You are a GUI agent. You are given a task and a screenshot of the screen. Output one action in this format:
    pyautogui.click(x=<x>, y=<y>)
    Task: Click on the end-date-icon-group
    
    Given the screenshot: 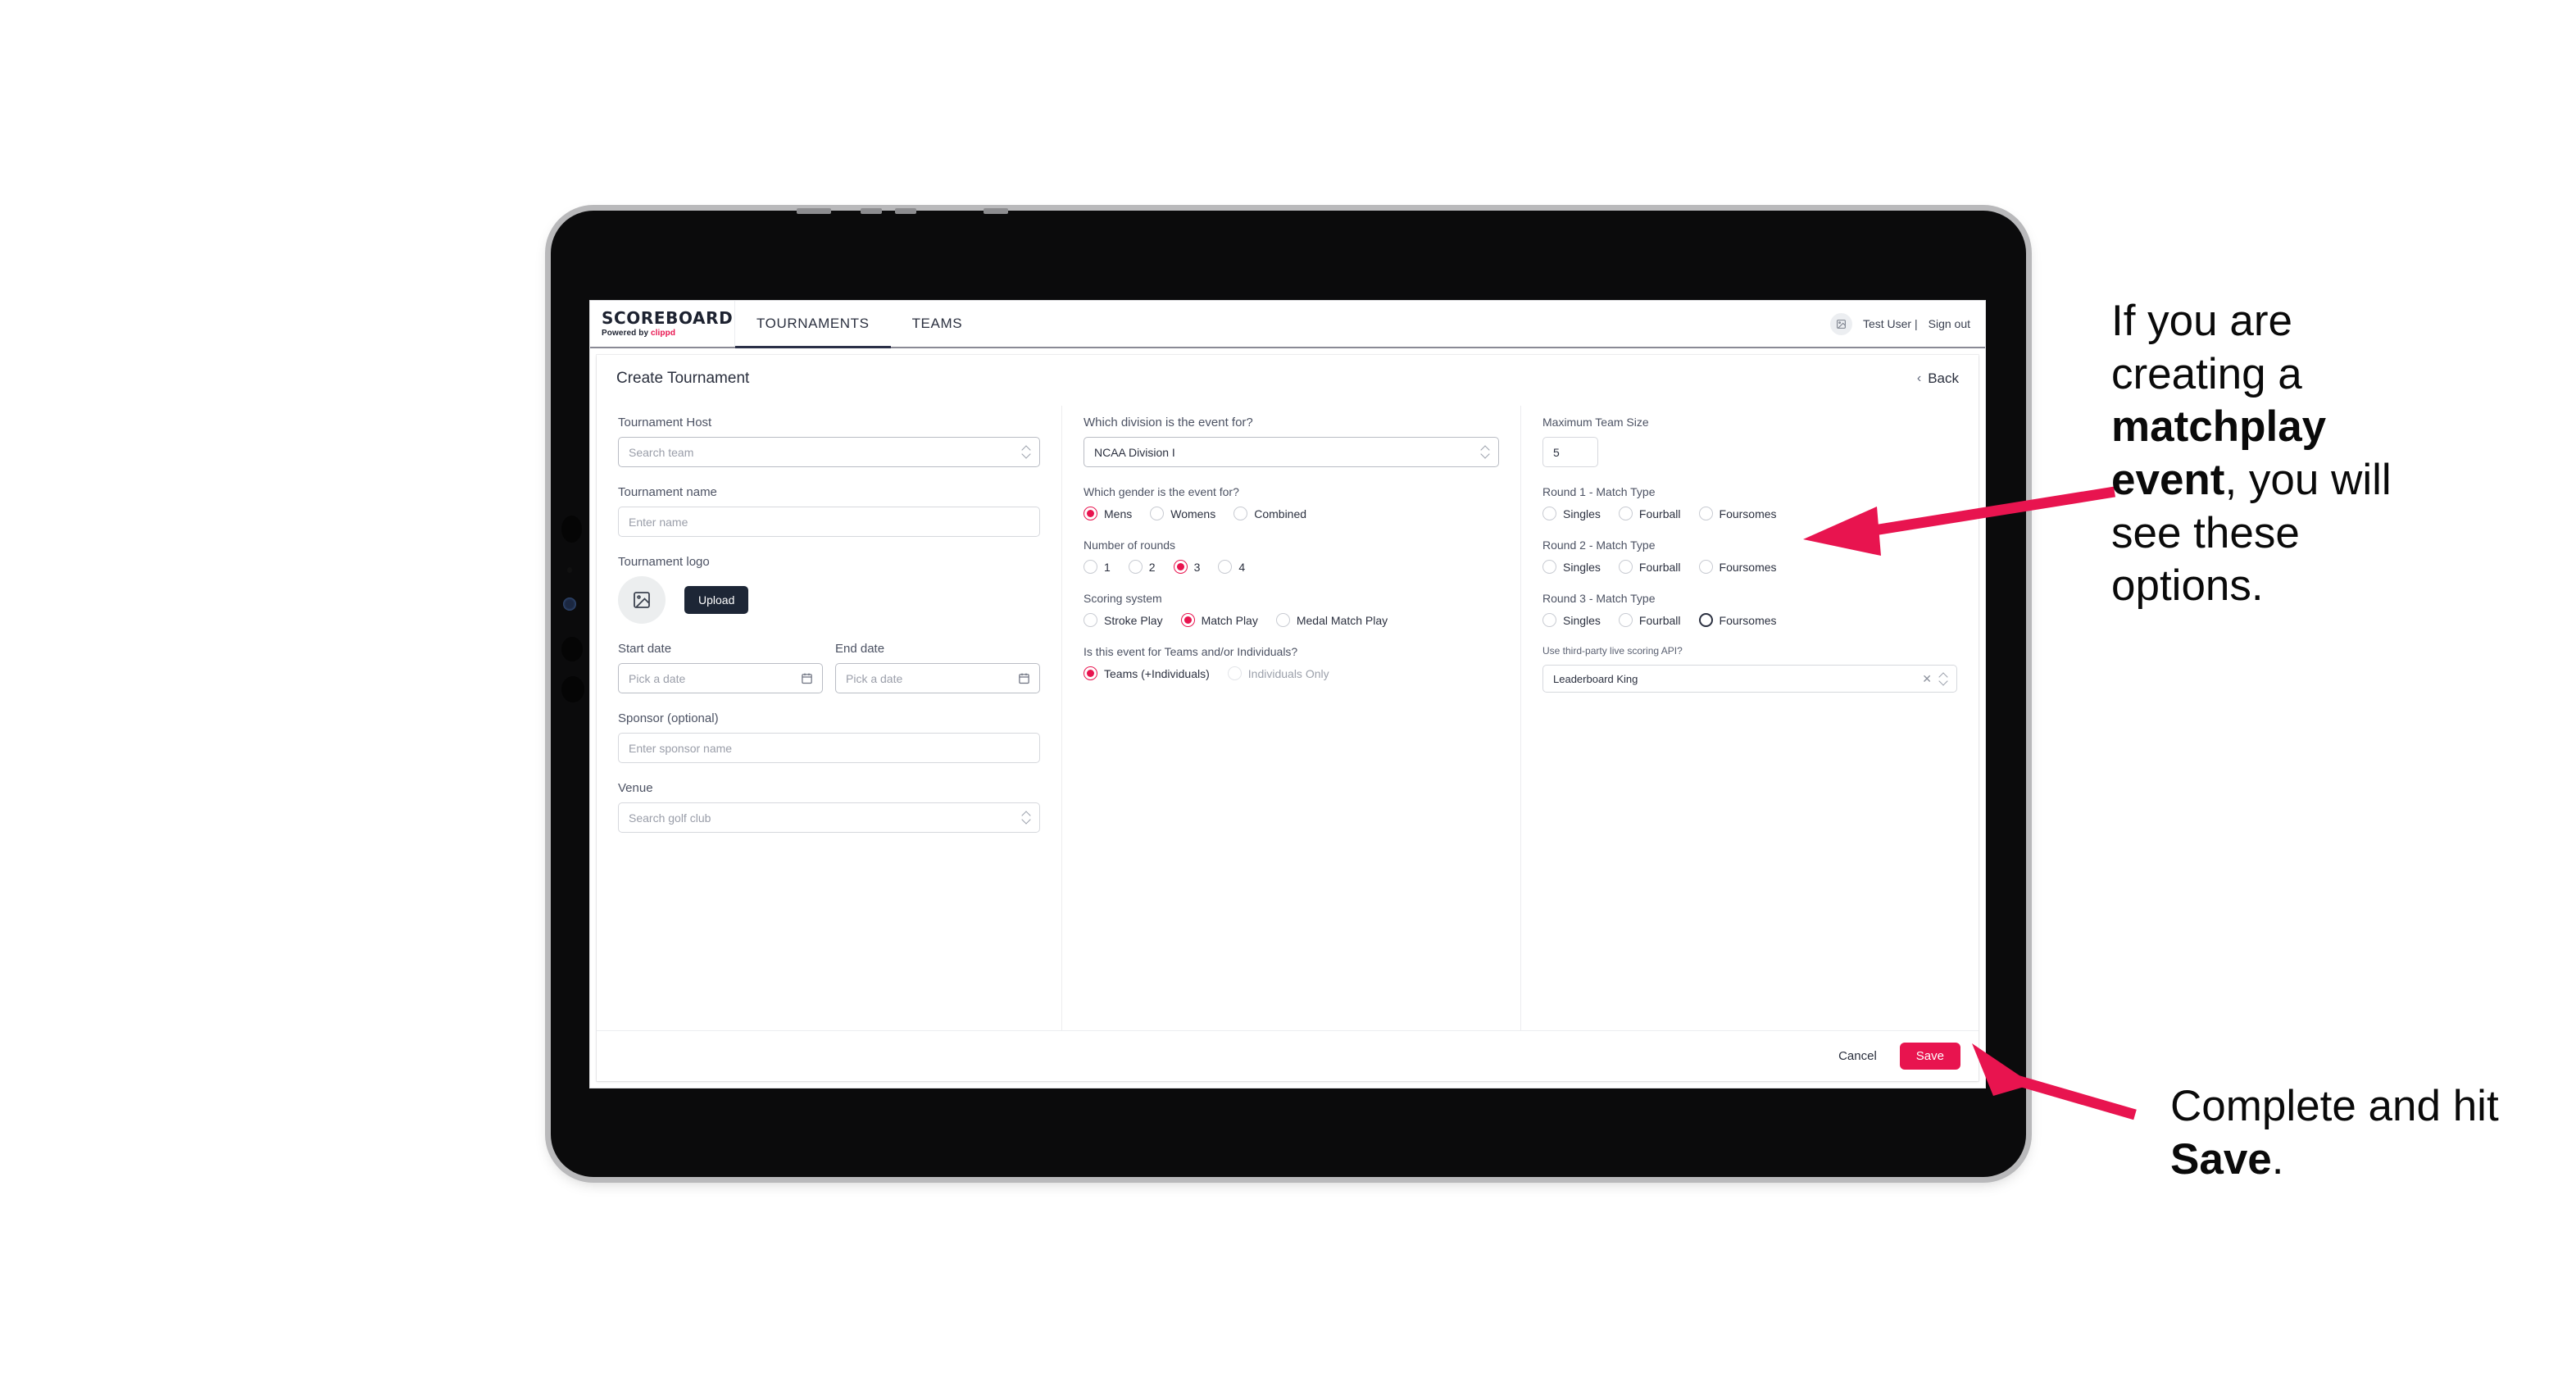 What is the action you would take?
    pyautogui.click(x=1024, y=678)
    